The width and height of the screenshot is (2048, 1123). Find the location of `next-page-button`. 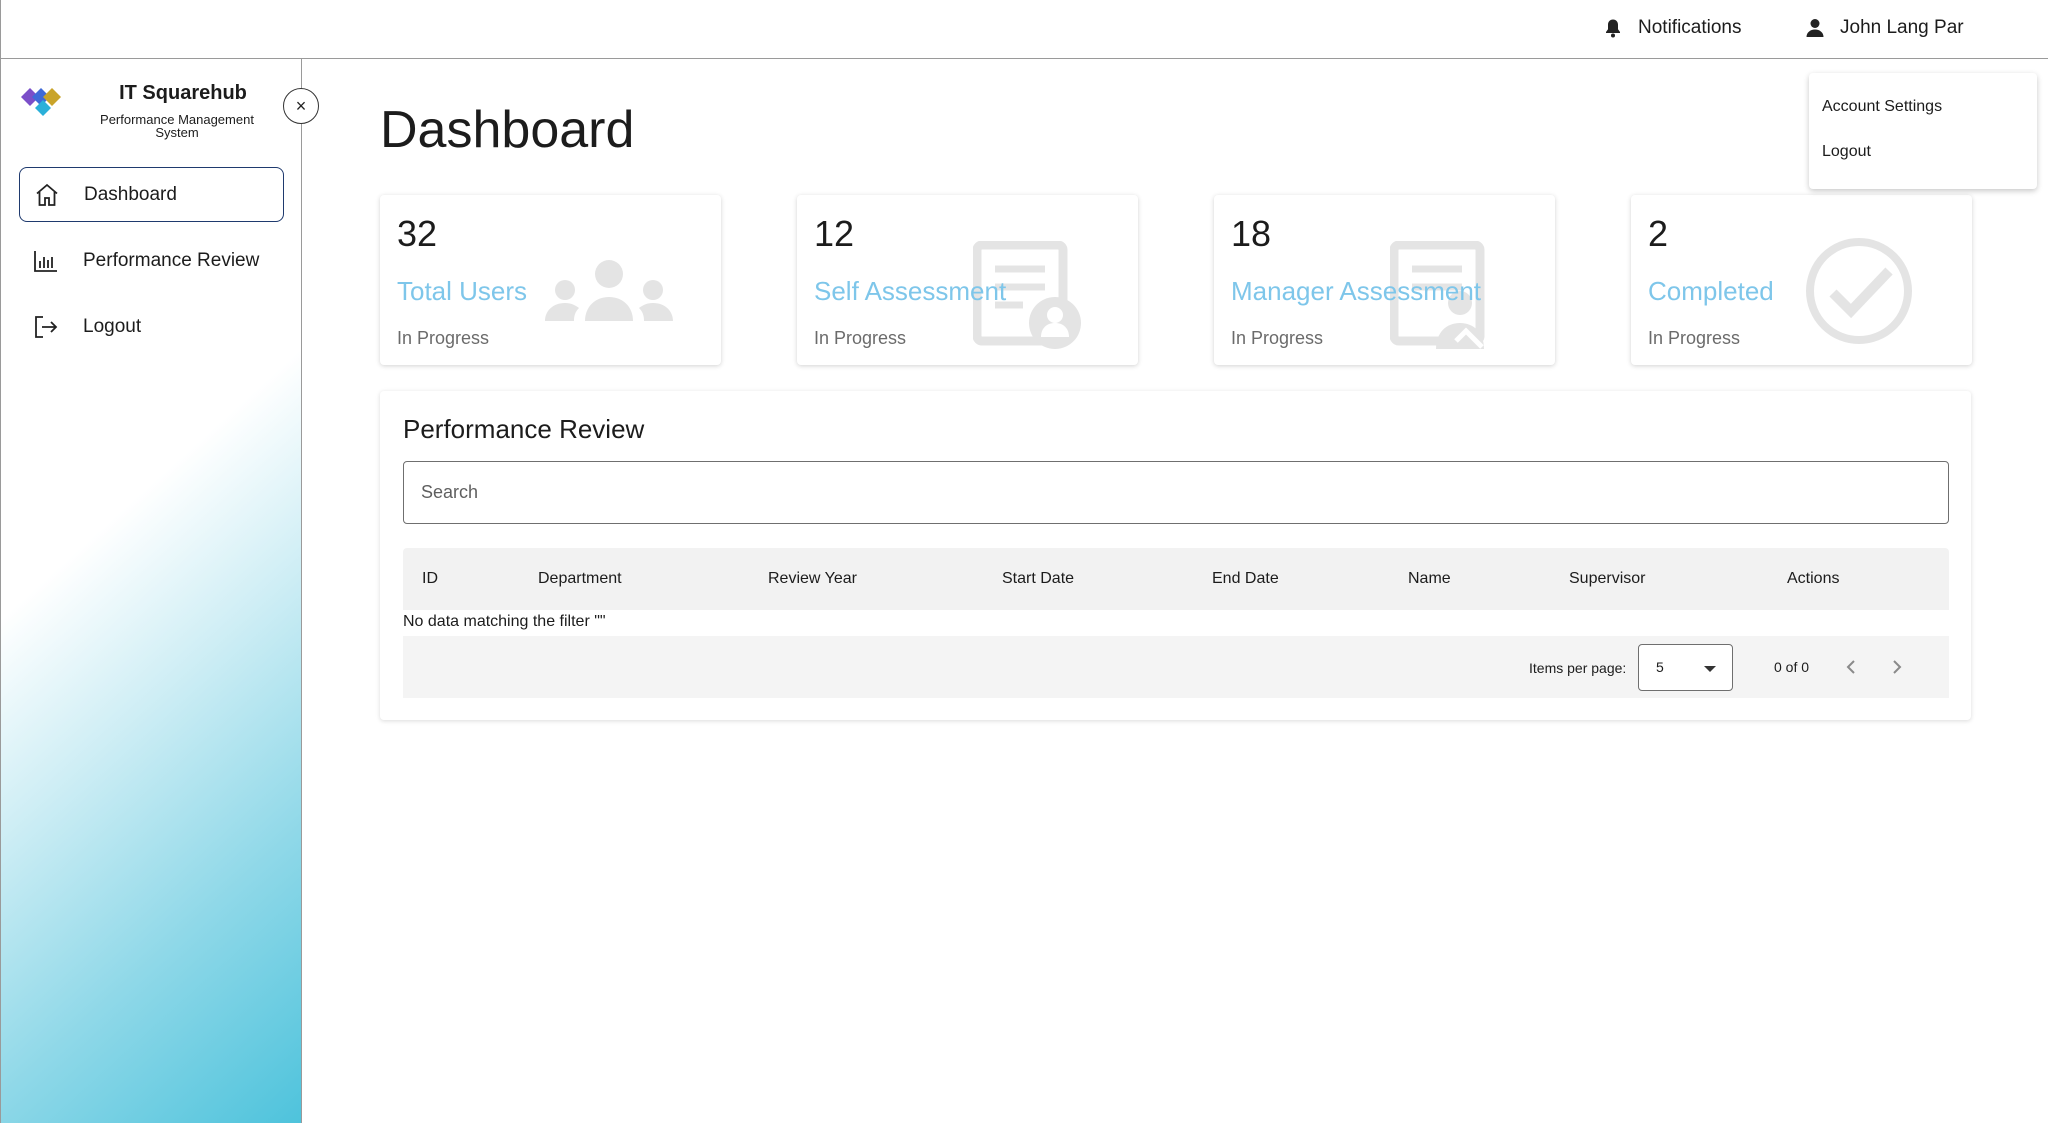

next-page-button is located at coordinates (1897, 667).